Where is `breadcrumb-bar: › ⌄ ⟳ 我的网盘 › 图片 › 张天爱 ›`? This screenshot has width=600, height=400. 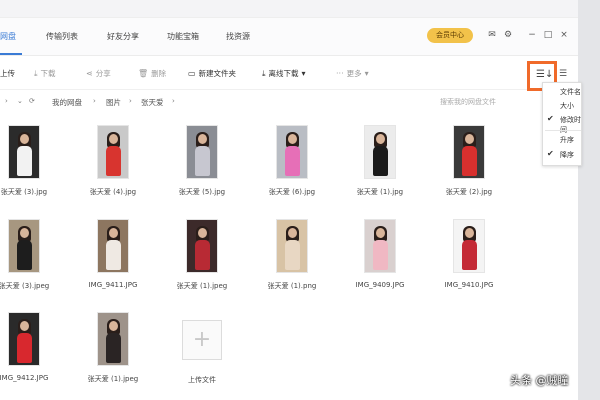 breadcrumb-bar: › ⌄ ⟳ 我的网盘 › 图片 › 张天爱 › is located at coordinates (289, 103).